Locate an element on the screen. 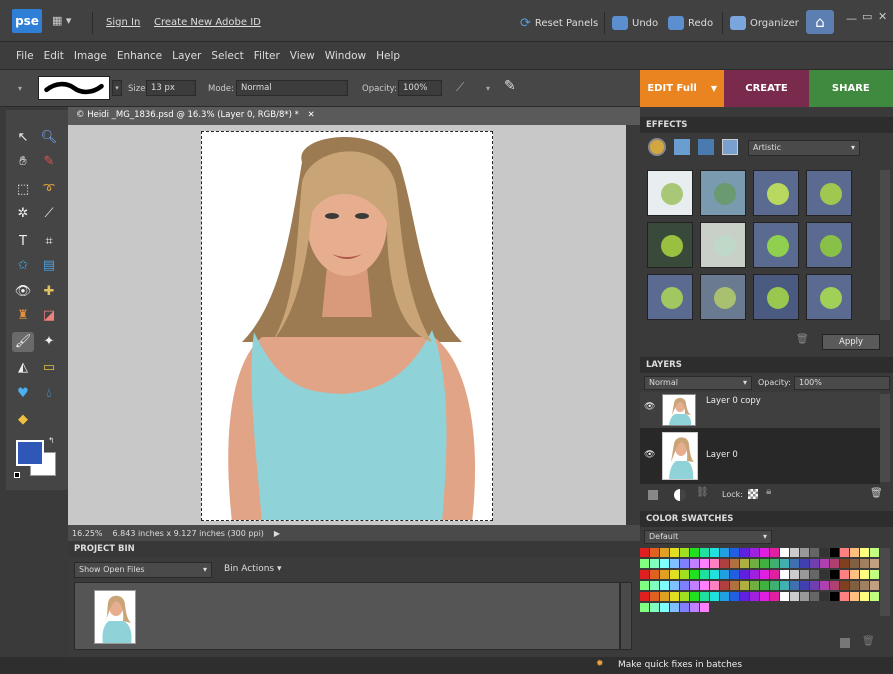 The image size is (893, 674). eraser-tool-icon: ◪ is located at coordinates (49, 316).